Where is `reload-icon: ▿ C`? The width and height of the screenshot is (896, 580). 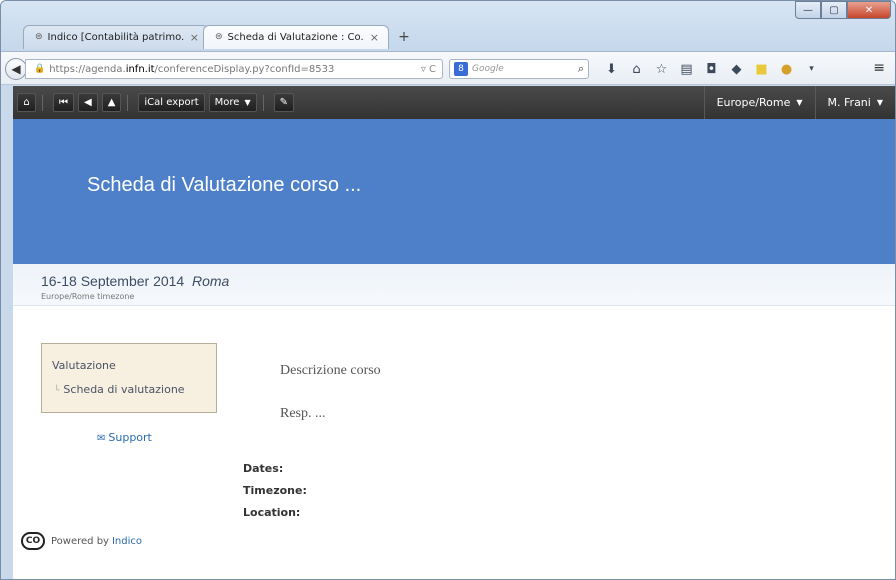 reload-icon: ▿ C is located at coordinates (428, 69).